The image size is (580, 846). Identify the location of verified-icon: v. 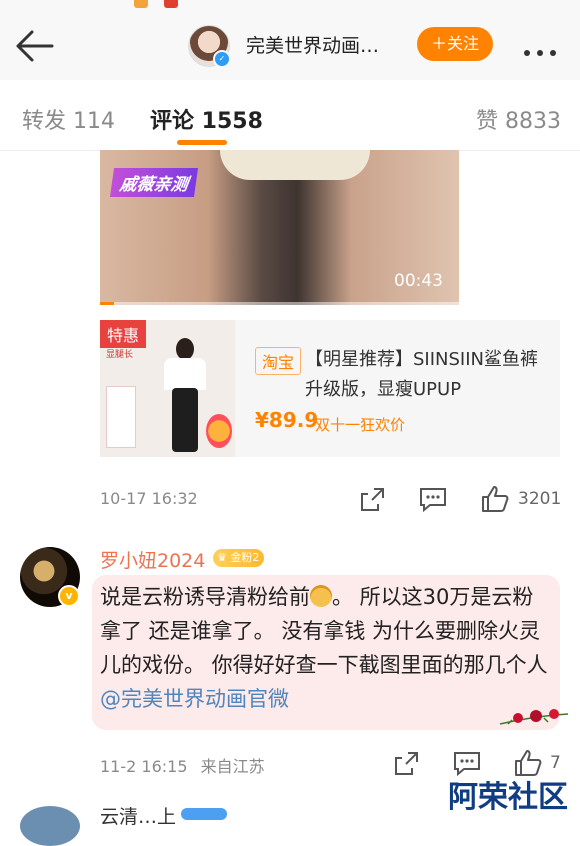
(69, 596).